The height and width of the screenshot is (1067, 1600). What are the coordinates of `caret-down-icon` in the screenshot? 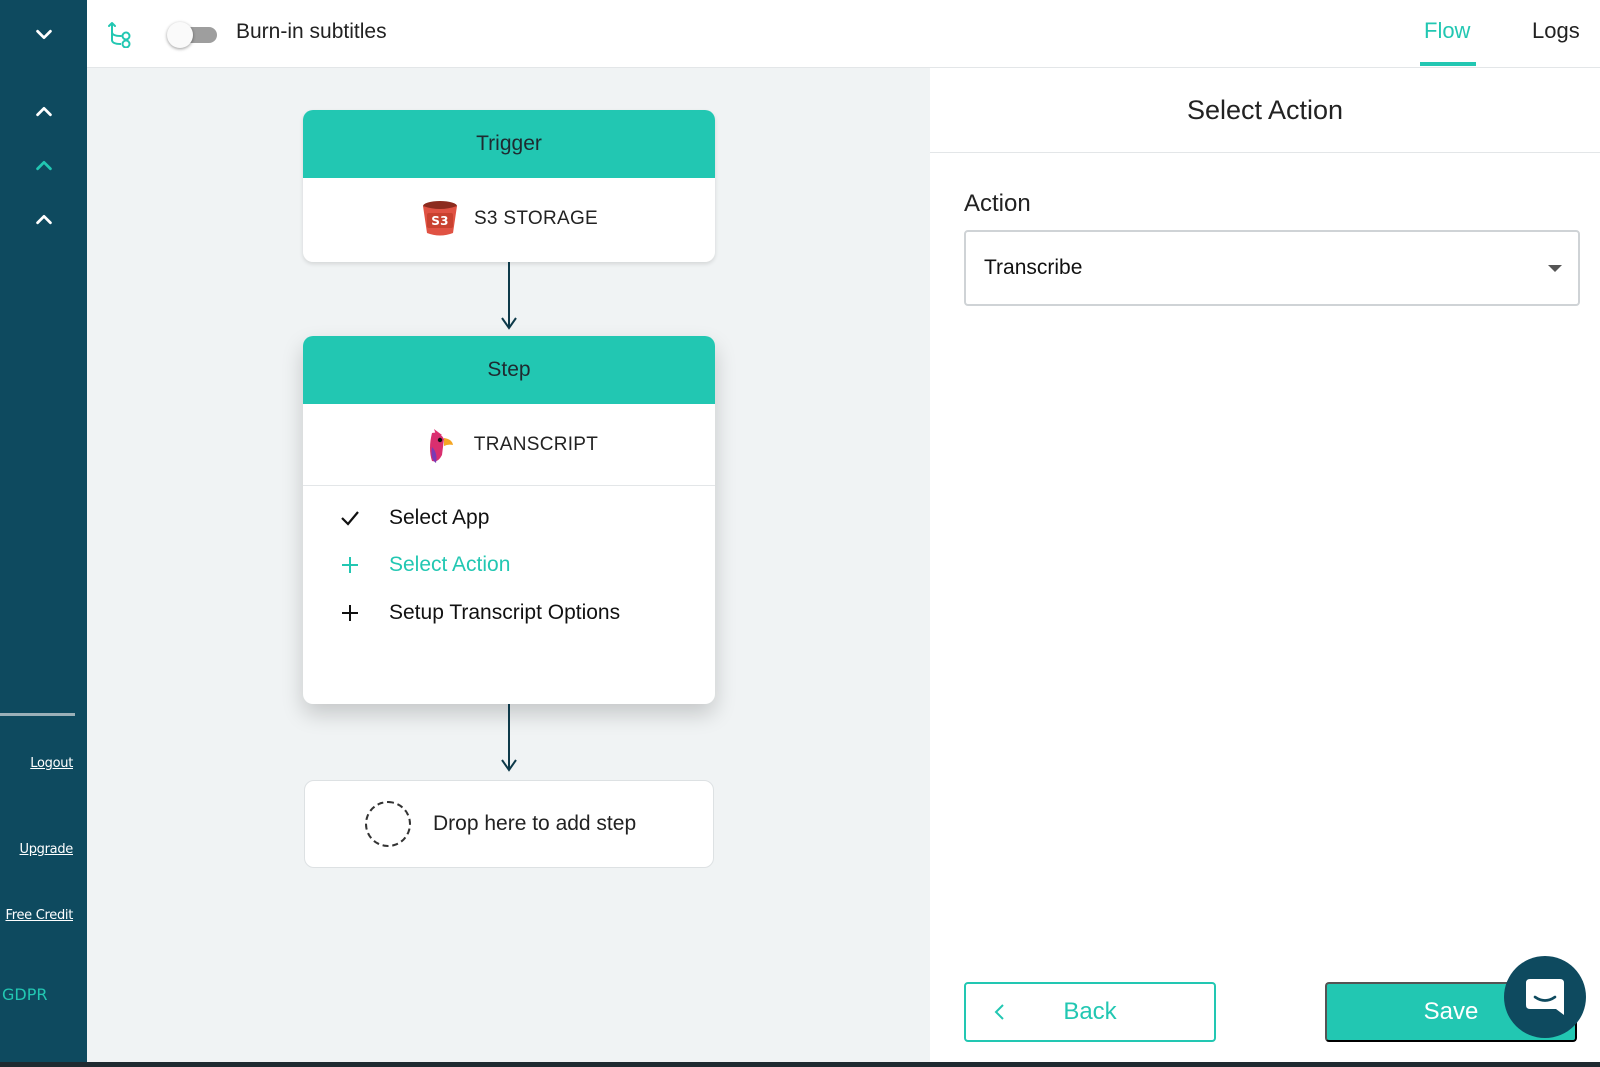 It's located at (1555, 268).